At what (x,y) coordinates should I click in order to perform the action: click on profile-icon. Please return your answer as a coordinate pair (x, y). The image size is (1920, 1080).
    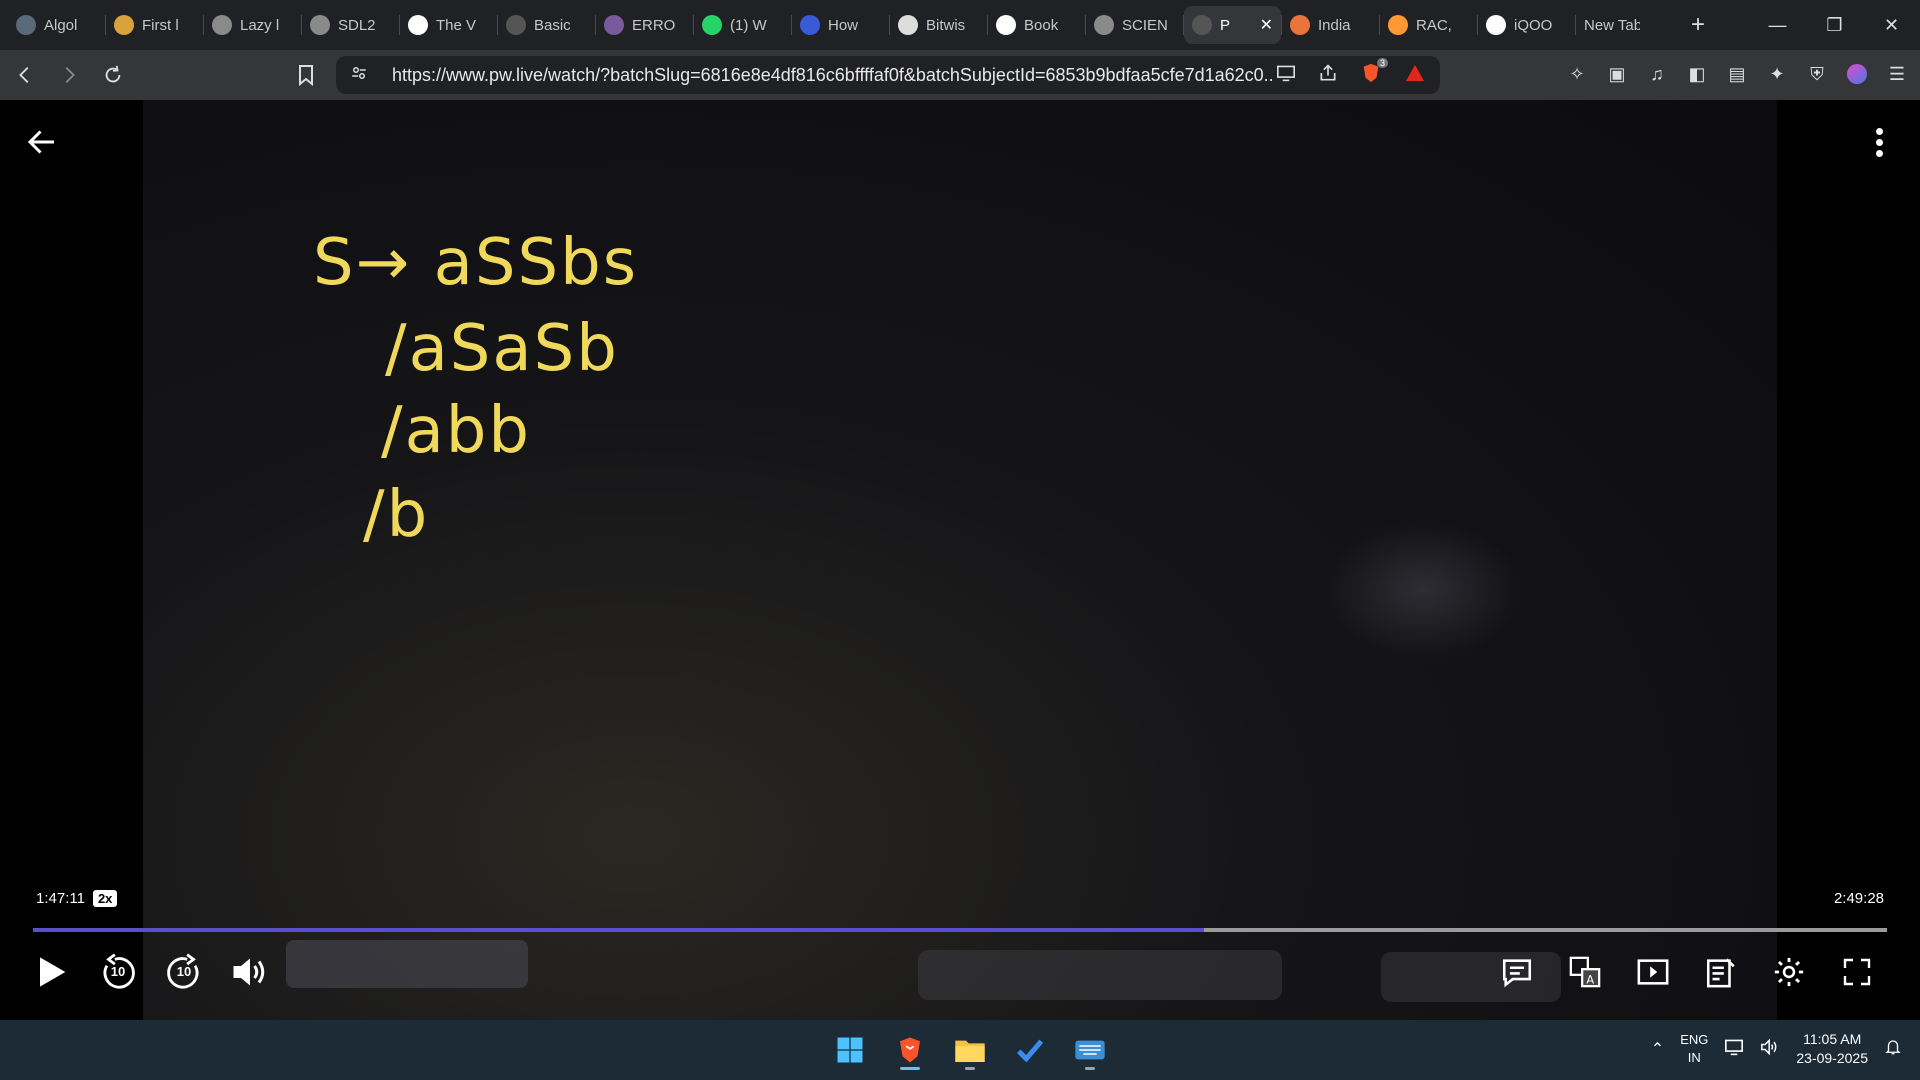
    Looking at the image, I should click on (1857, 74).